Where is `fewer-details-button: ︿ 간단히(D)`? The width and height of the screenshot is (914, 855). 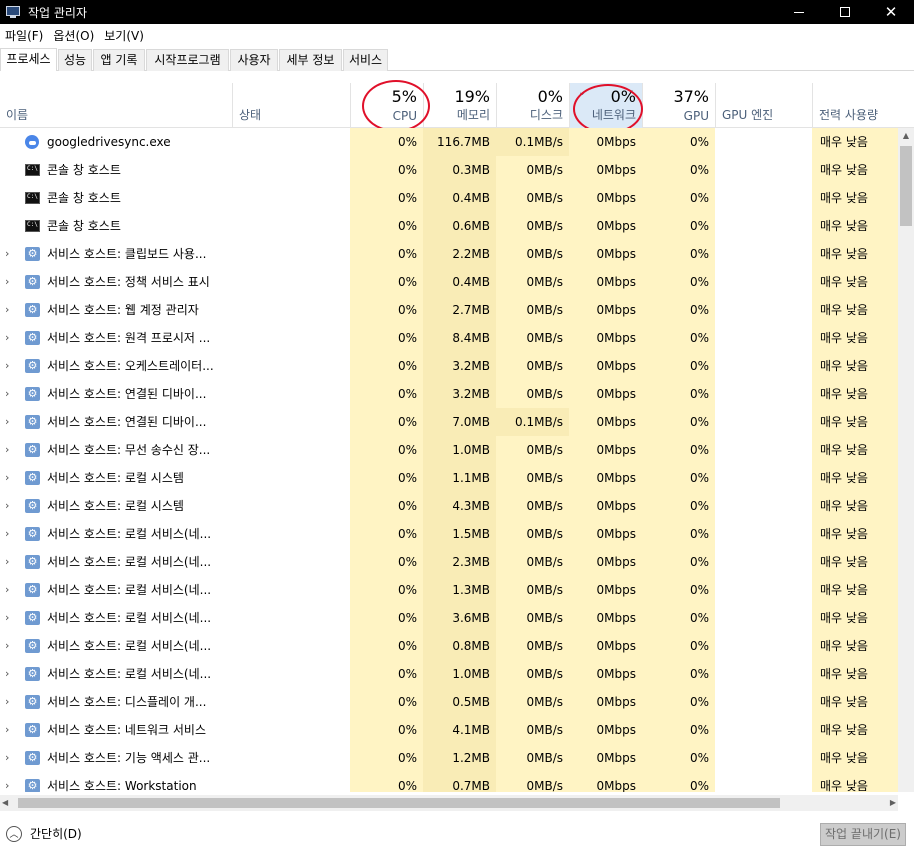
fewer-details-button: ︿ 간단히(D) is located at coordinates (44, 833).